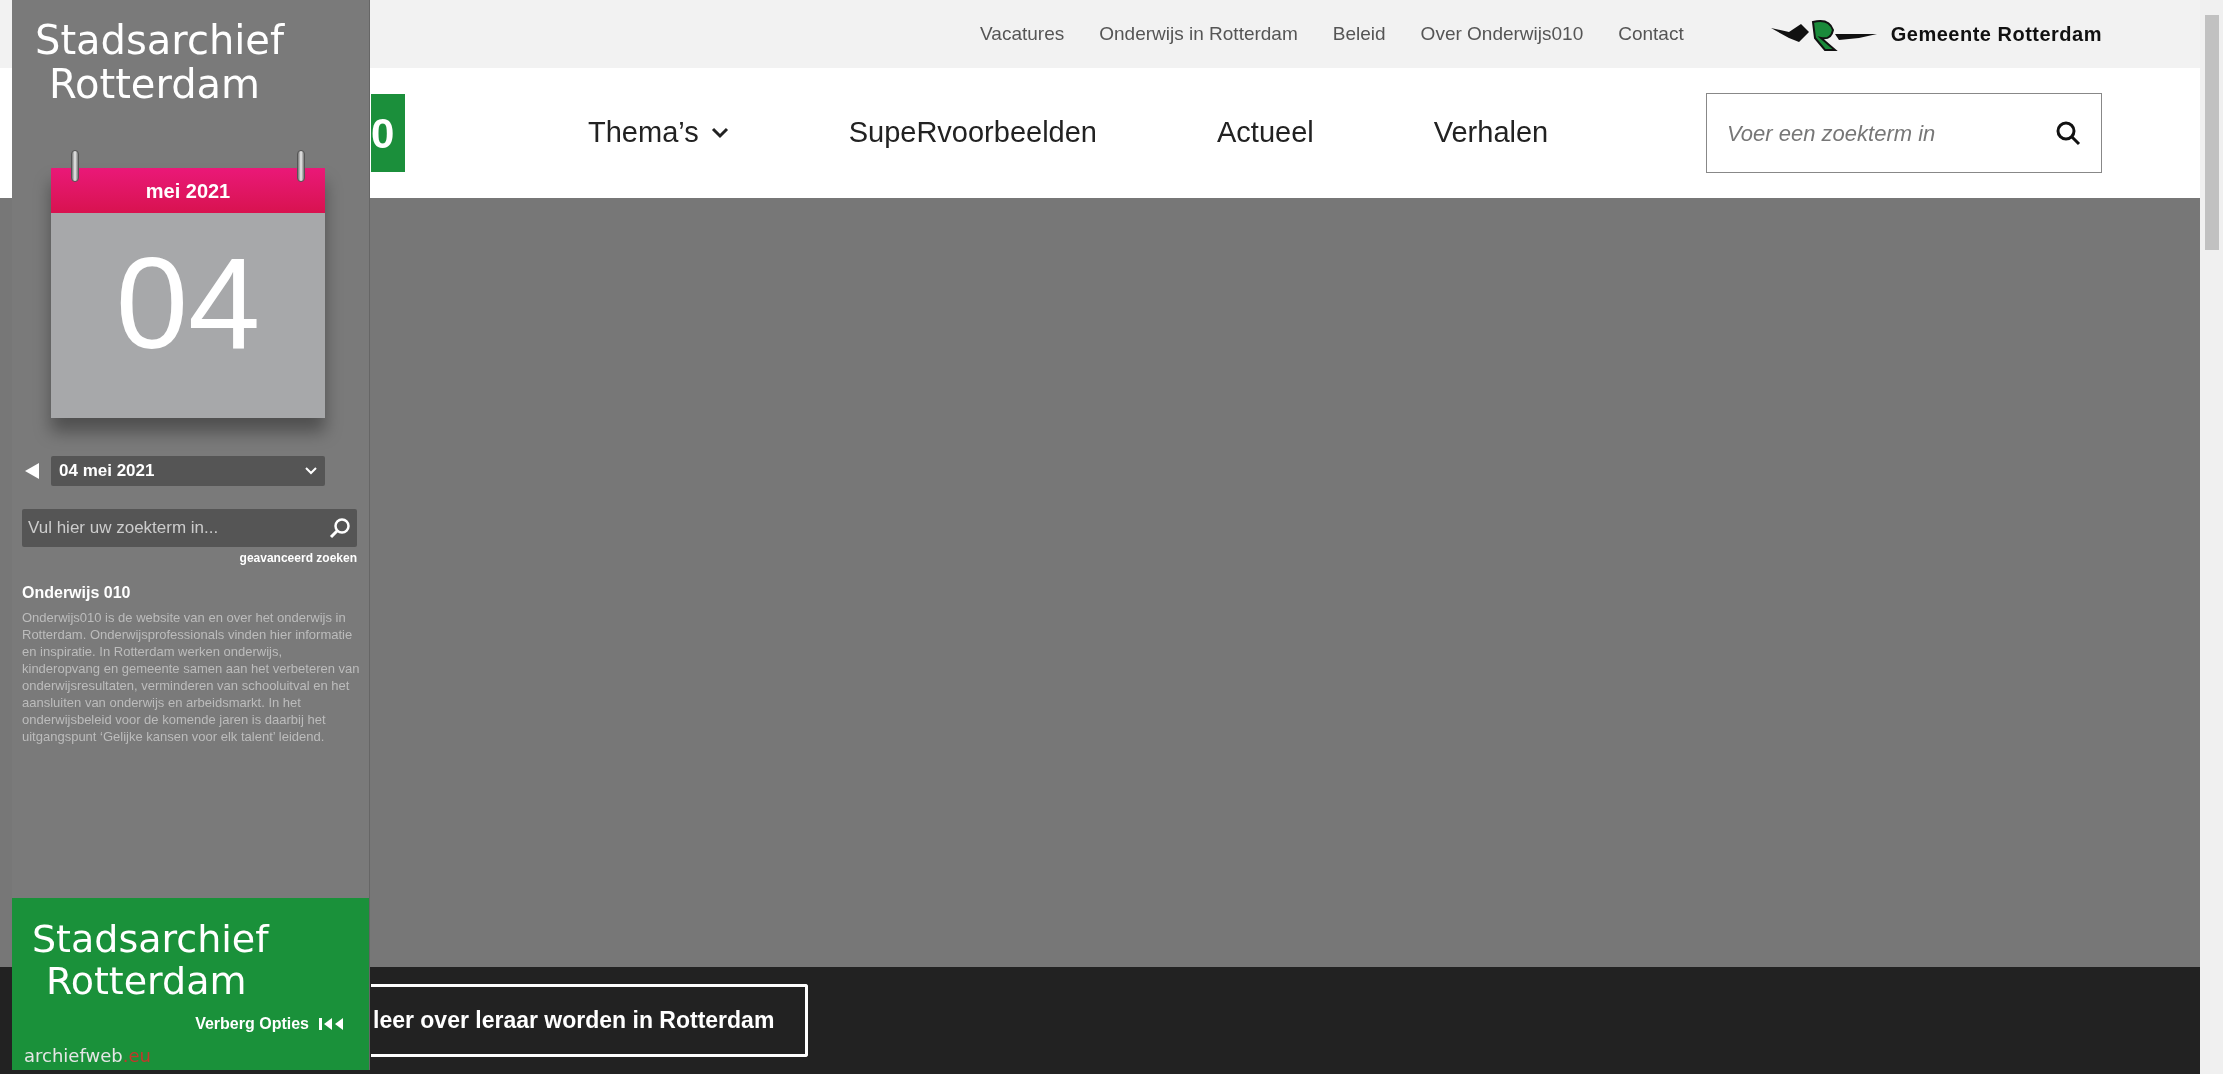 This screenshot has width=2223, height=1074. Describe the element at coordinates (1502, 34) in the screenshot. I see `top-link: Over Onderwijs010` at that location.